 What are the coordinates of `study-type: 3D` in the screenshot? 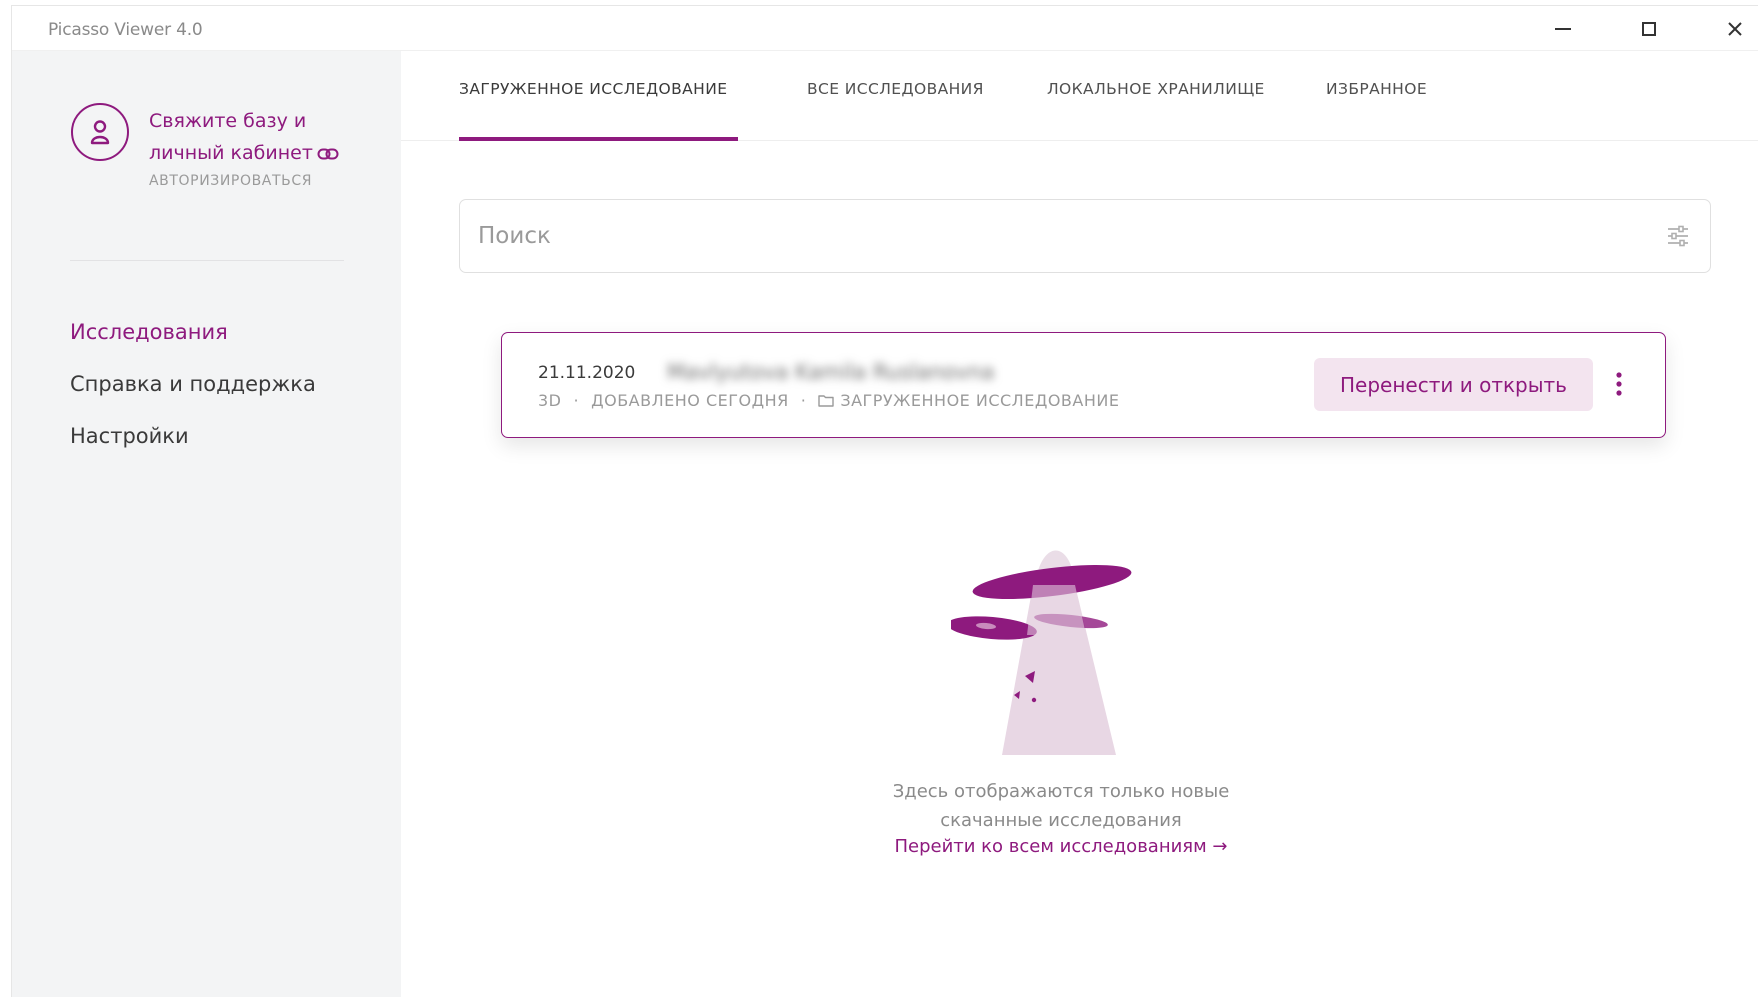 It's located at (550, 400).